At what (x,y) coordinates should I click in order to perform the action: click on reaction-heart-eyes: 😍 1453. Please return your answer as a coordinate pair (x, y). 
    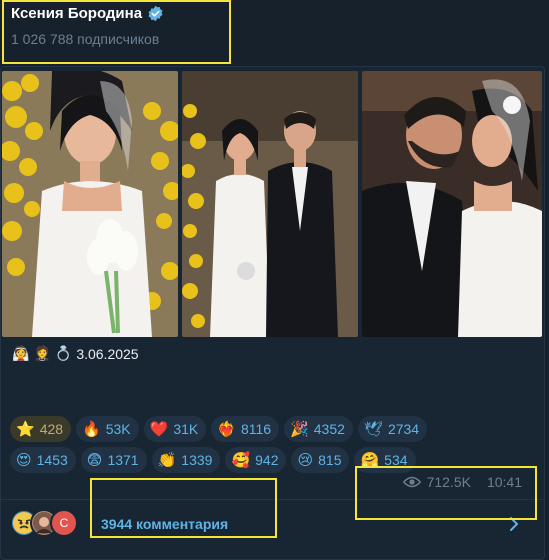
    Looking at the image, I should click on (43, 460).